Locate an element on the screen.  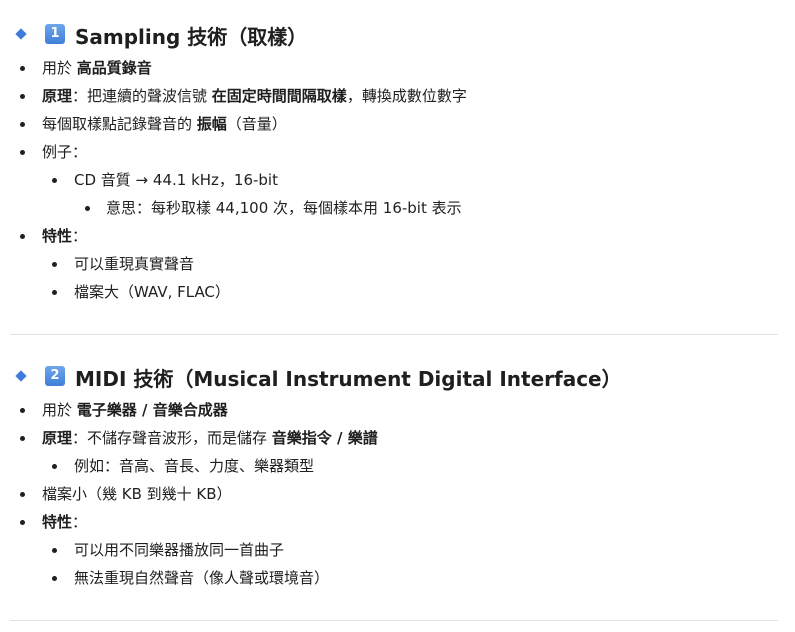
item-bold-text: 振幅 is located at coordinates (211, 124).